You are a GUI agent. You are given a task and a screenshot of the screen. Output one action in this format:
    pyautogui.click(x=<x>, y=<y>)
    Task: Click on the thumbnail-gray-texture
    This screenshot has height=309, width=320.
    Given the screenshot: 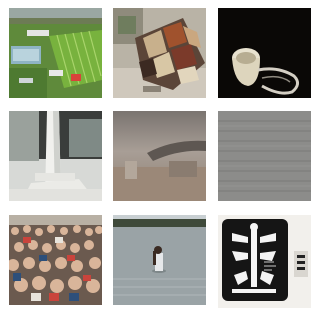 What is the action you would take?
    pyautogui.click(x=264, y=156)
    